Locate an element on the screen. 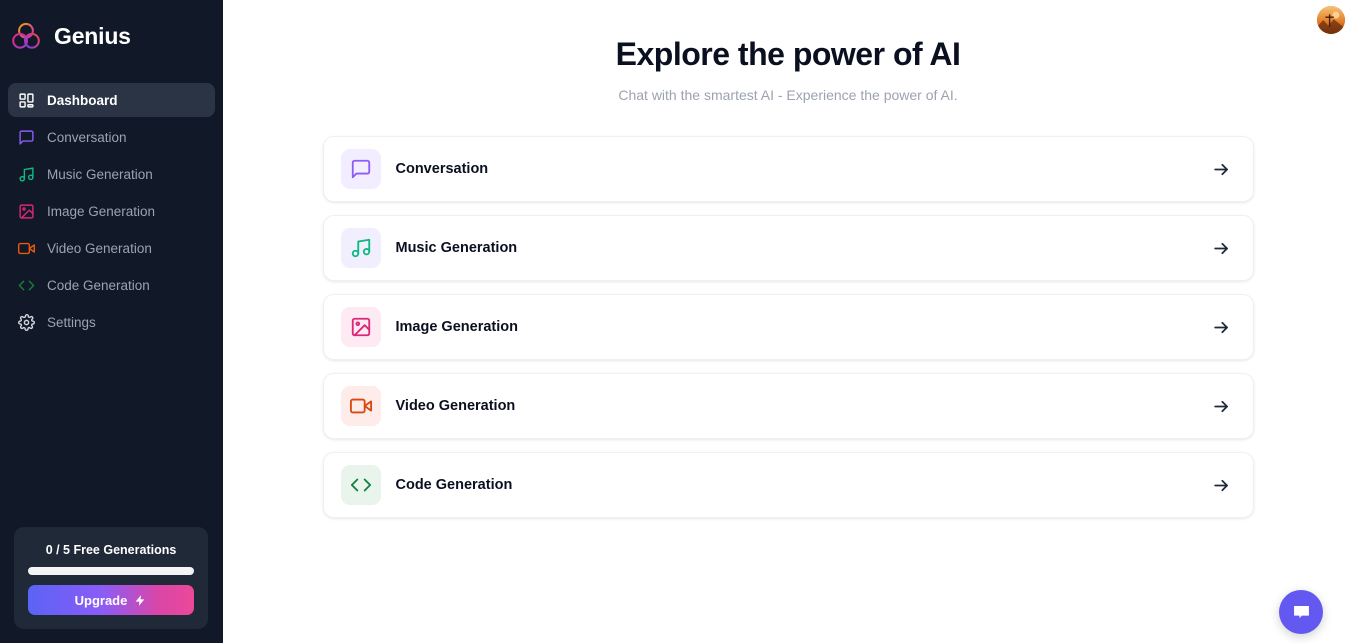 Image resolution: width=1353 pixels, height=643 pixels. sidebar-item-label: Settings is located at coordinates (71, 322).